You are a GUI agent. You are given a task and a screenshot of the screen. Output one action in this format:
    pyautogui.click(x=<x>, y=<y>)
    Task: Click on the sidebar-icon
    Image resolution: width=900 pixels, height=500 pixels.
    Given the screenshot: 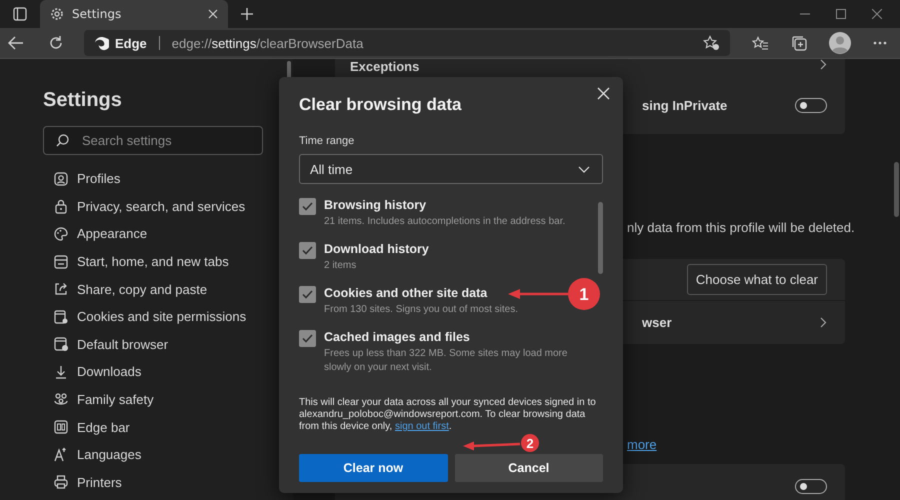 What is the action you would take?
    pyautogui.click(x=61, y=427)
    